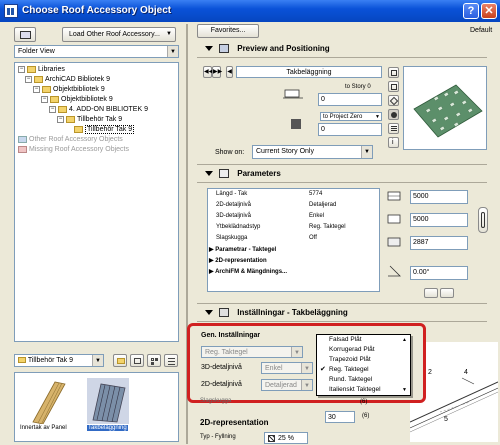 The width and height of the screenshot is (500, 445). What do you see at coordinates (252, 352) in the screenshot?
I see `roof-type-select: Reg. Taktegel ▼` at bounding box center [252, 352].